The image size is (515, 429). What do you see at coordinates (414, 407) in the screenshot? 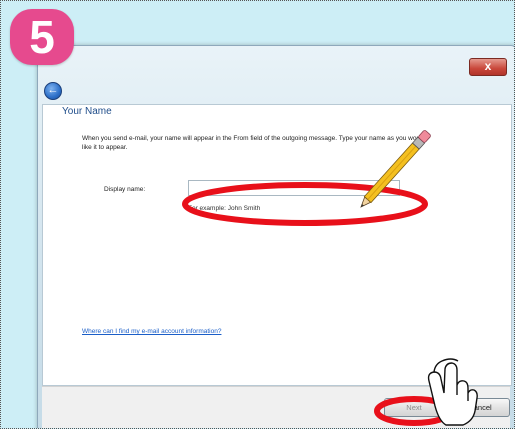
I see `next-button: Next` at bounding box center [414, 407].